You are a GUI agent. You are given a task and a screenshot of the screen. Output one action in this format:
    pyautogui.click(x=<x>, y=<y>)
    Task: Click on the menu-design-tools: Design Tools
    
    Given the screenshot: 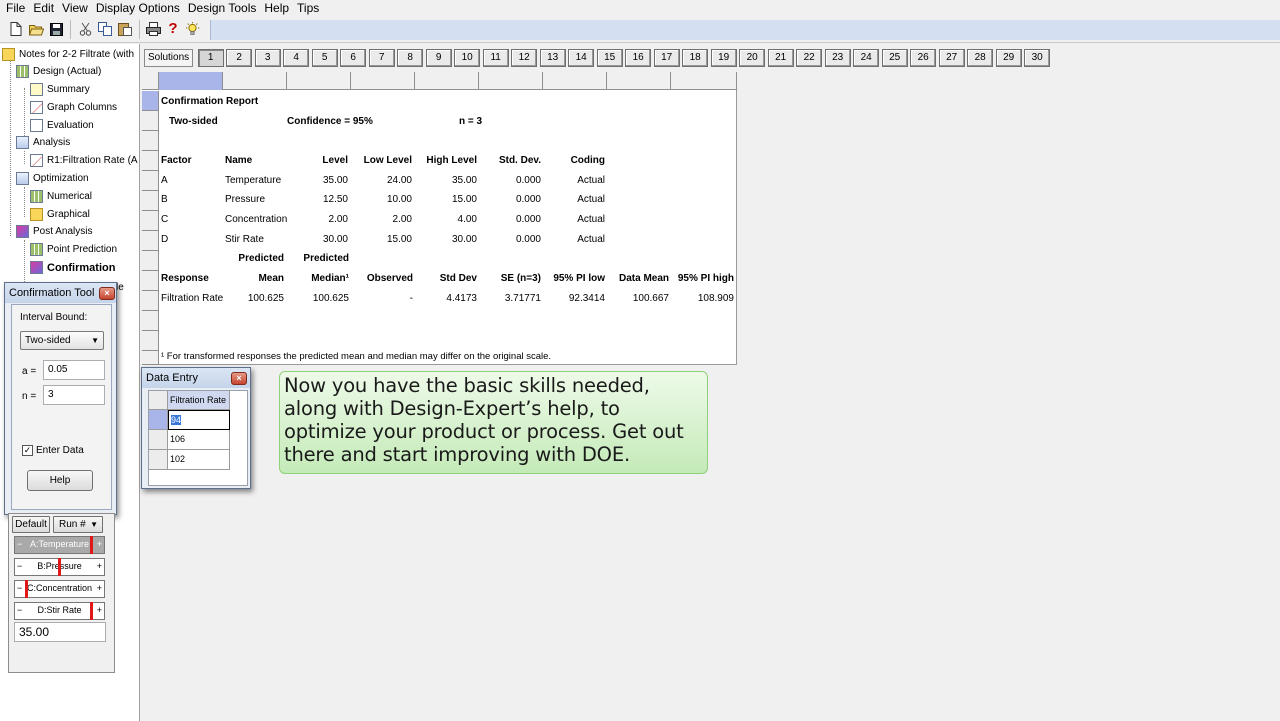 What is the action you would take?
    pyautogui.click(x=222, y=8)
    